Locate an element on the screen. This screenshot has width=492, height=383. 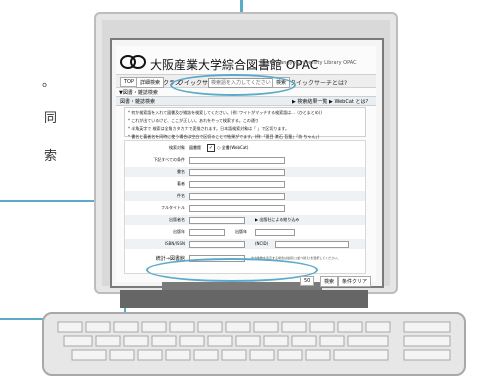
keyboard-keys is located at coordinates (254, 341).